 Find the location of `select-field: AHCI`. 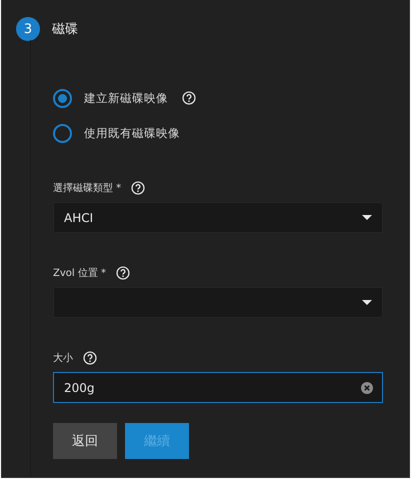

select-field: AHCI is located at coordinates (218, 217).